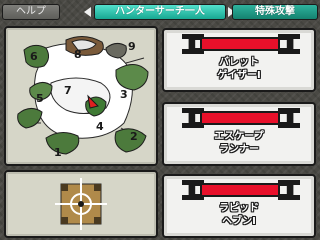 This screenshot has height=240, width=320. I want to click on tab-help: ヘルプ, so click(31, 12).